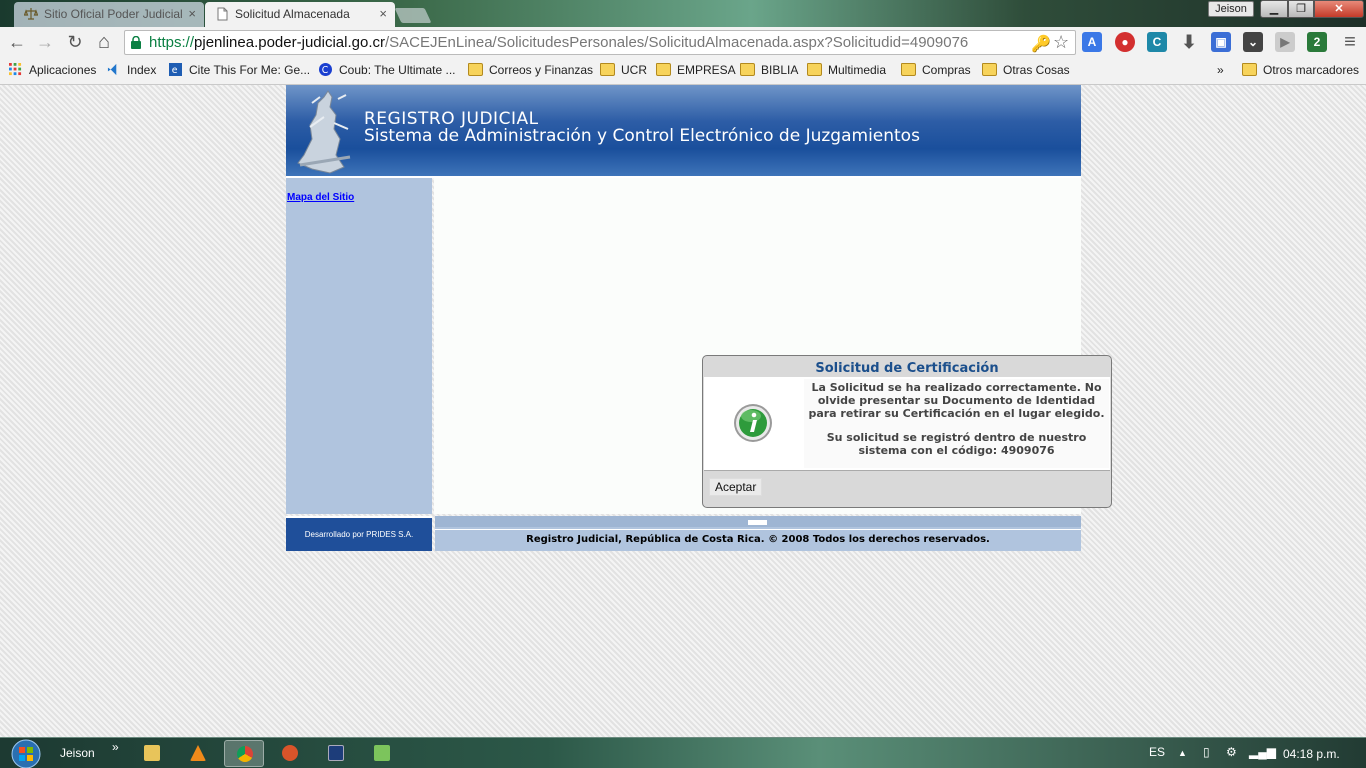 The width and height of the screenshot is (1366, 768). Describe the element at coordinates (413, 15) in the screenshot. I see `new-tab-button` at that location.